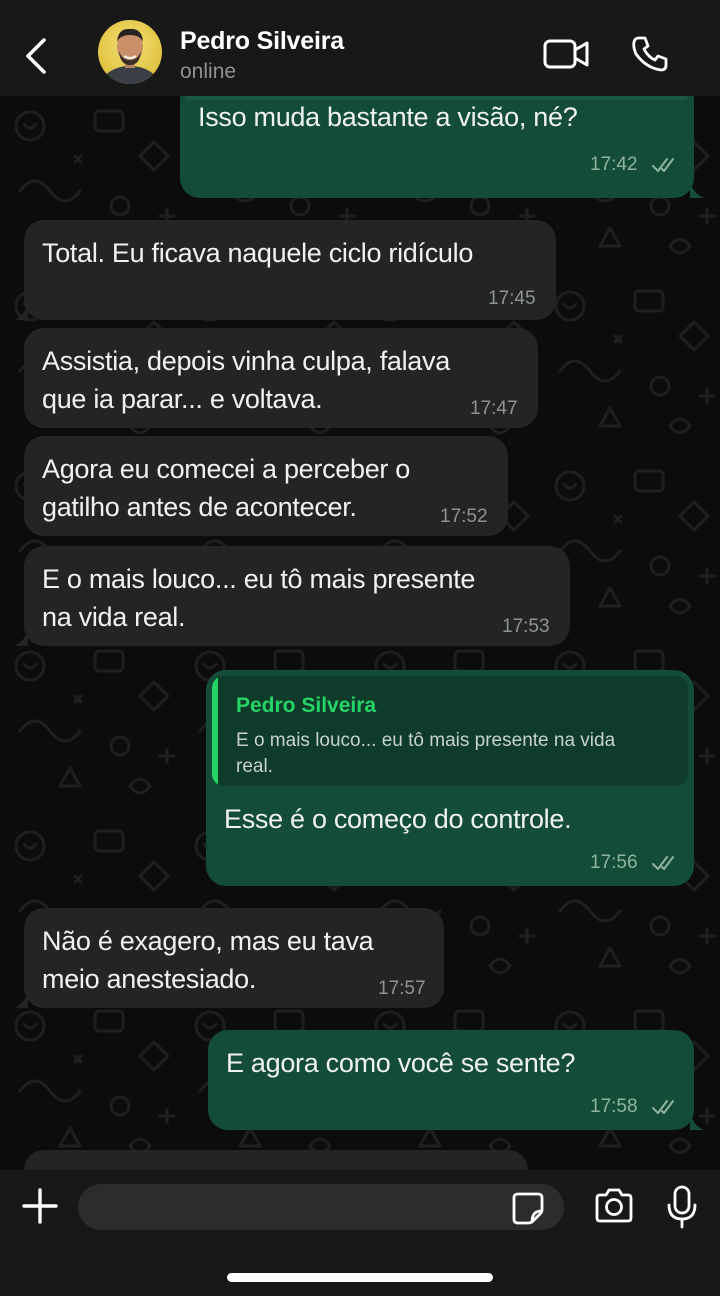  I want to click on plus-icon, so click(40, 1206).